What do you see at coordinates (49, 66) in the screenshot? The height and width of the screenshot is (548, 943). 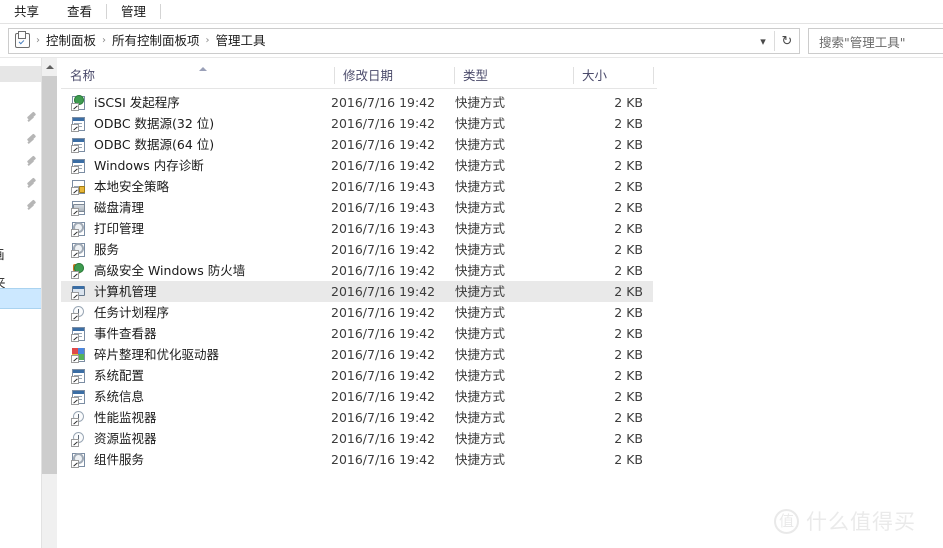 I see `scroll-up-arrow-icon` at bounding box center [49, 66].